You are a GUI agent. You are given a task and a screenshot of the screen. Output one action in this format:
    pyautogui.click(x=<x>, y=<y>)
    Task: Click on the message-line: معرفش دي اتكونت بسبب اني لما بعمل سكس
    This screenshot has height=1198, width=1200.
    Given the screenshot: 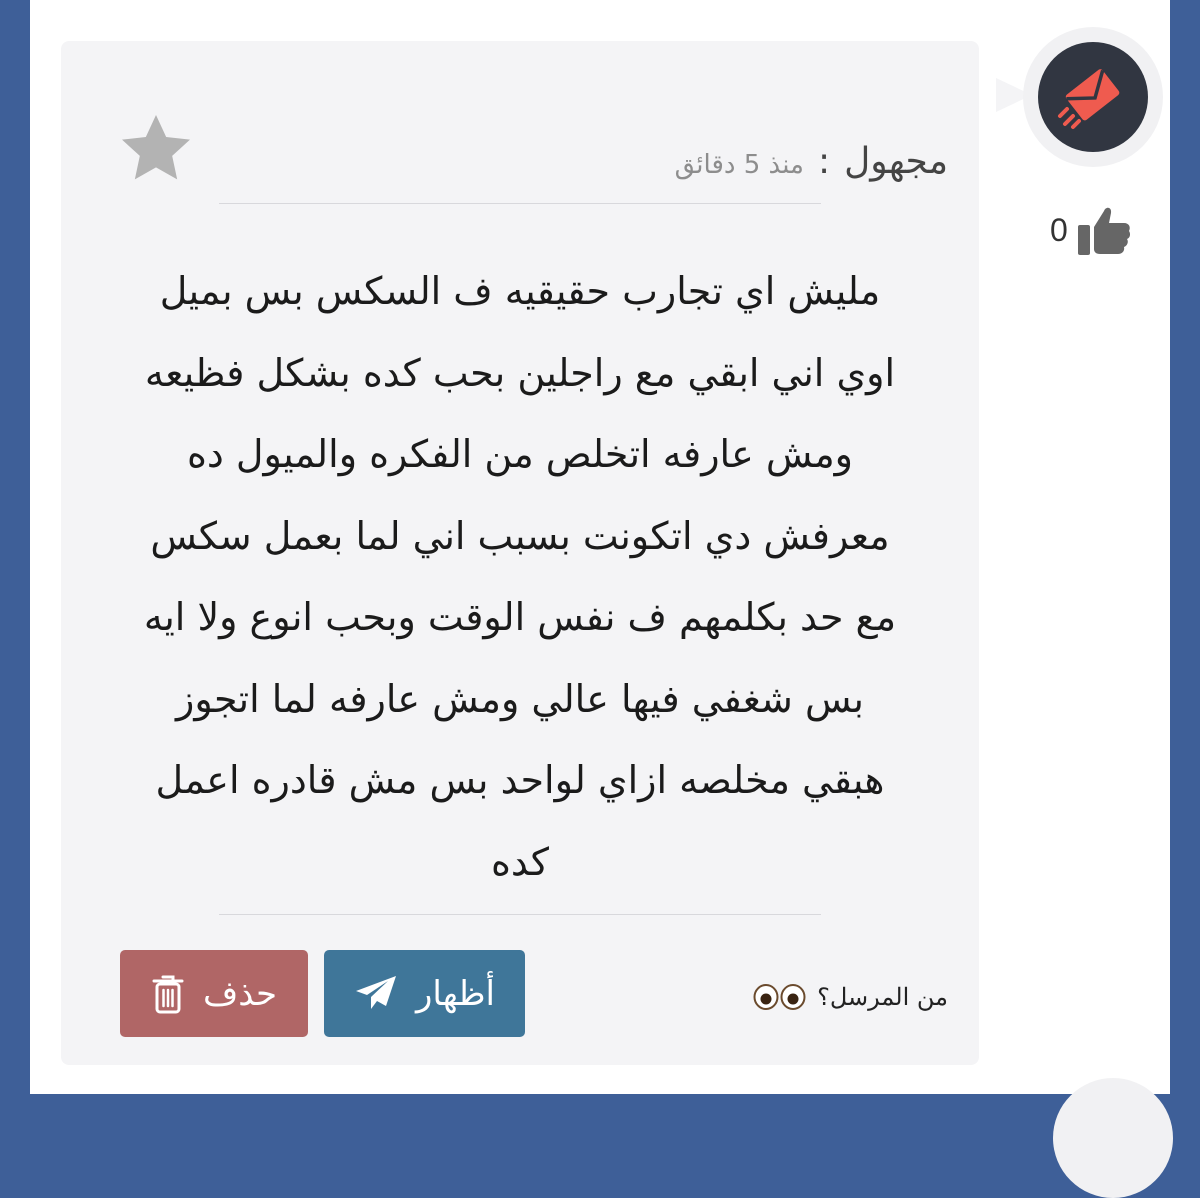 What is the action you would take?
    pyautogui.click(x=520, y=535)
    